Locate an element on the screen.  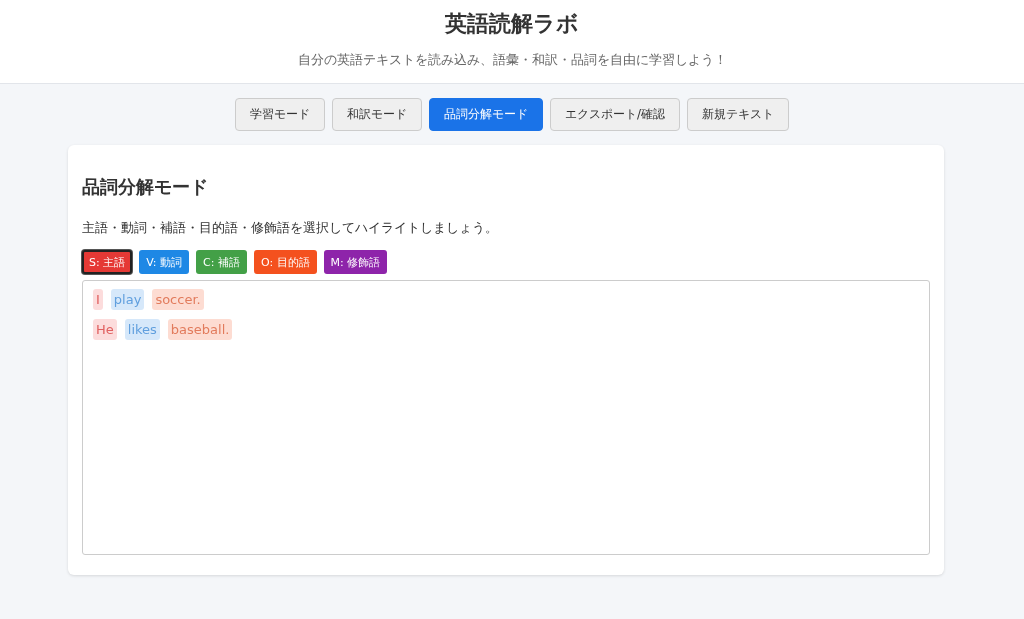
highlighted-word: I is located at coordinates (98, 299).